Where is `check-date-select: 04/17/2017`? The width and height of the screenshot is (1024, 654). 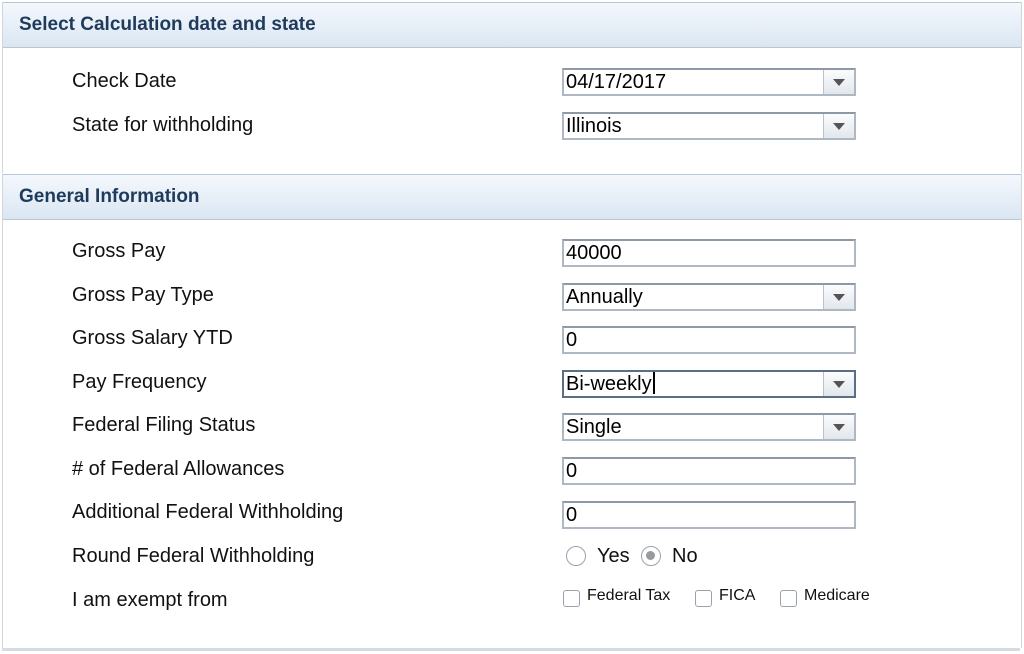
check-date-select: 04/17/2017 is located at coordinates (709, 82).